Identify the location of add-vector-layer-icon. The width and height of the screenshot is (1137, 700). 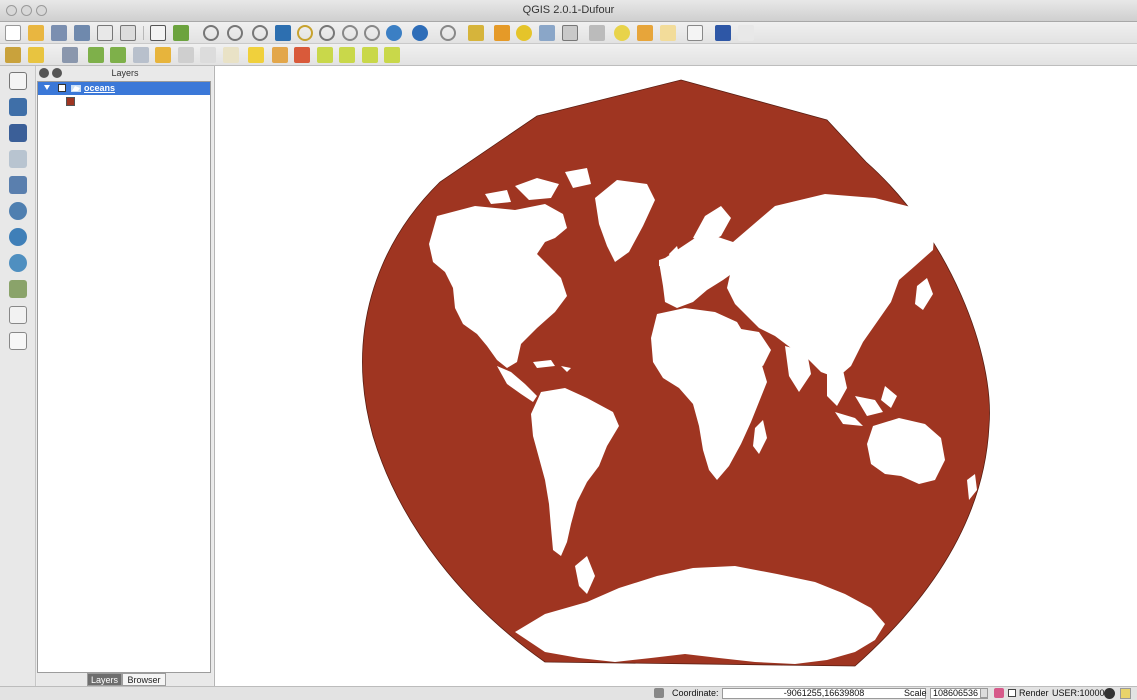
(18, 81).